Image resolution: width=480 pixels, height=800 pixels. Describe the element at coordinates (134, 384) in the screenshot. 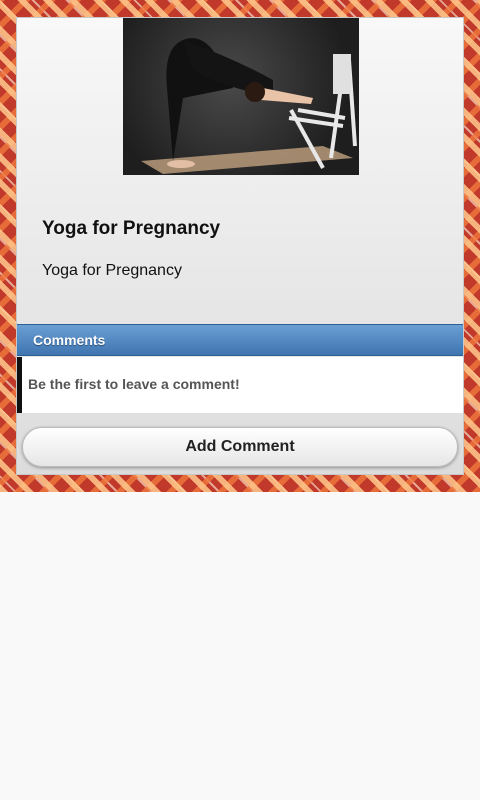

I see `empty-comments-message: Be the first to leave a comment!` at that location.